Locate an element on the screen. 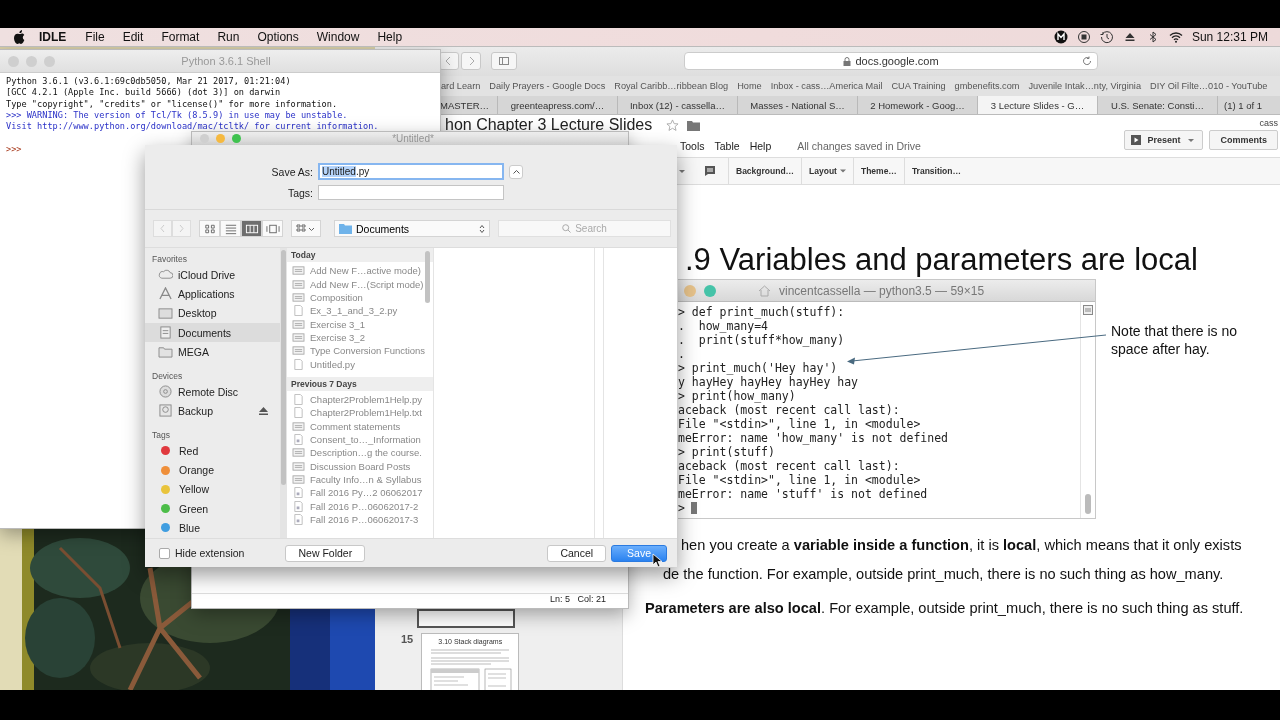 This screenshot has width=1280, height=720. address-bar: docs.google.com is located at coordinates (891, 61).